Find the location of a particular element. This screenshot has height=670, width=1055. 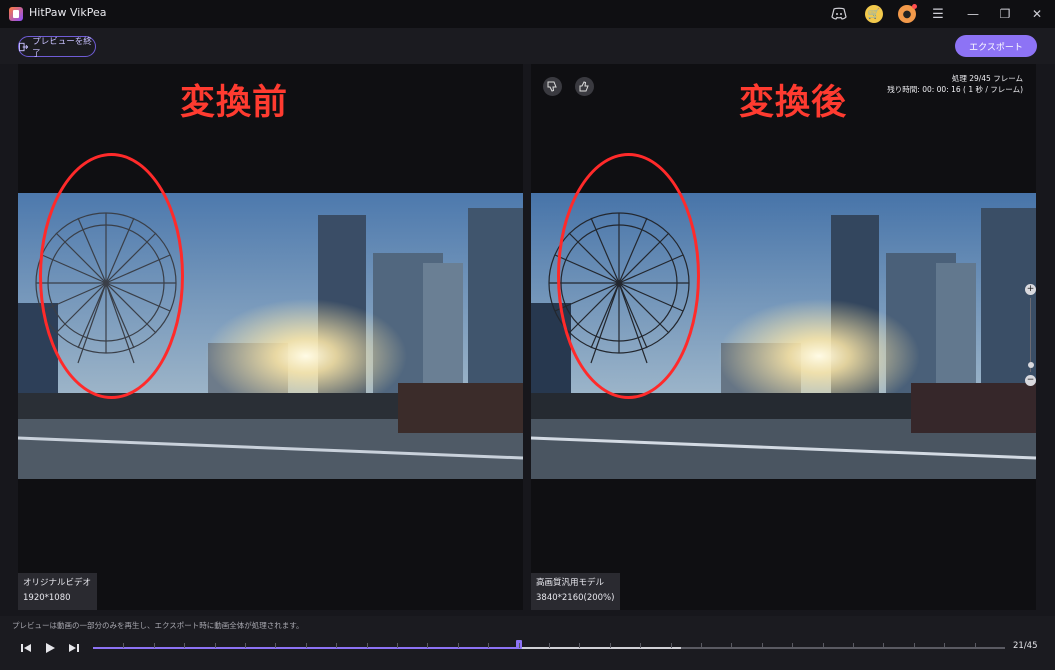

next-frame-icon is located at coordinates (74, 648).